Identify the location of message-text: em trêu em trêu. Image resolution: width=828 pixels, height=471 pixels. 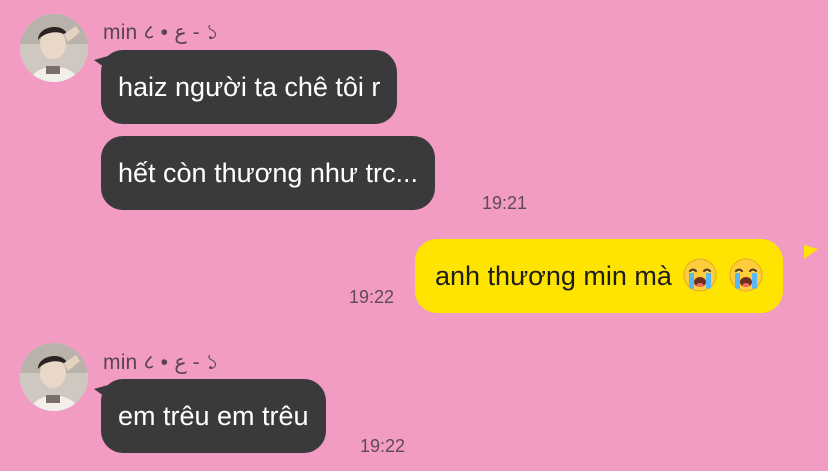
(213, 416).